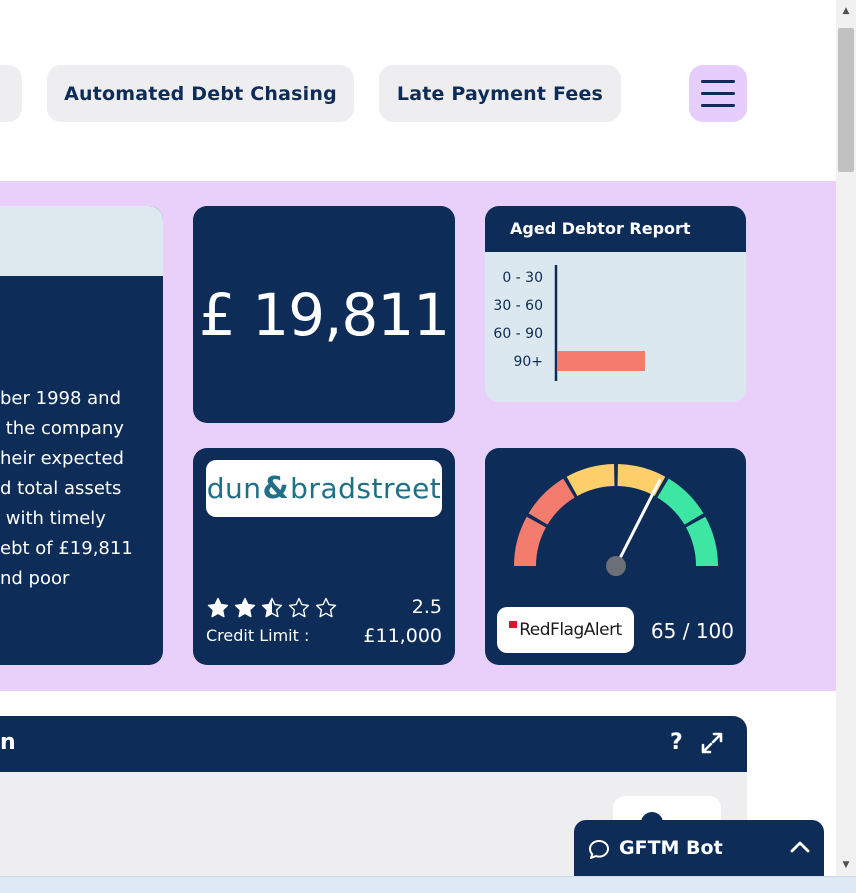 This screenshot has width=856, height=893. What do you see at coordinates (599, 849) in the screenshot?
I see `chat-bubble-icon` at bounding box center [599, 849].